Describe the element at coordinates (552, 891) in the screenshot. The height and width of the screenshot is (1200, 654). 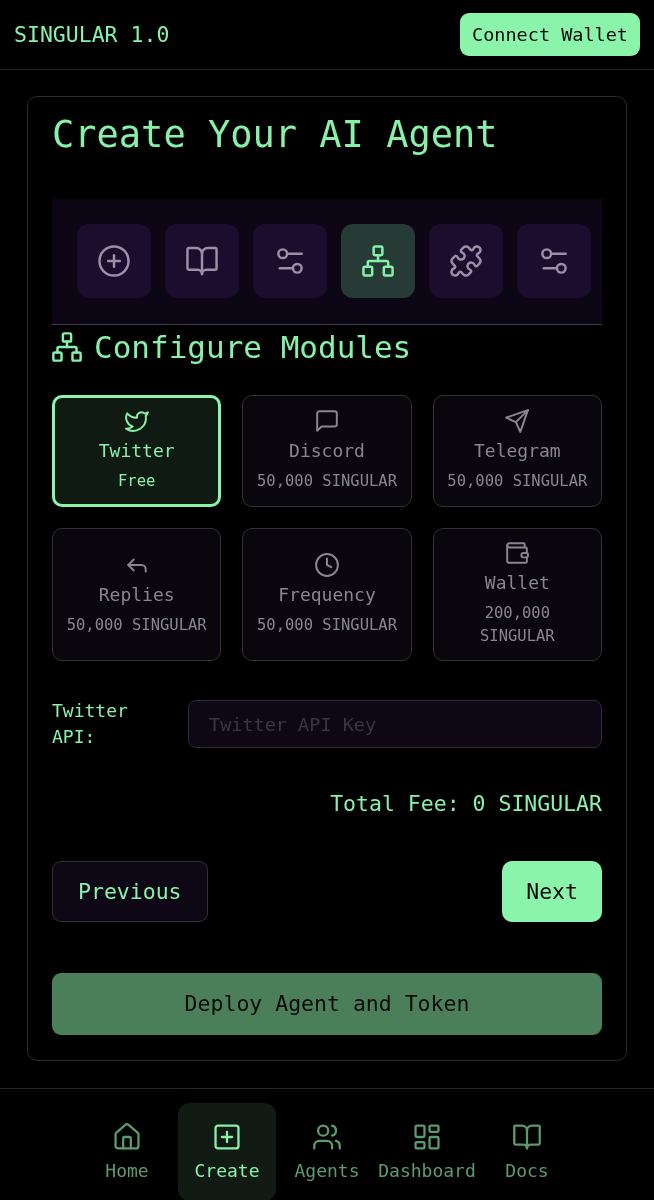
I see `next-button: Next` at that location.